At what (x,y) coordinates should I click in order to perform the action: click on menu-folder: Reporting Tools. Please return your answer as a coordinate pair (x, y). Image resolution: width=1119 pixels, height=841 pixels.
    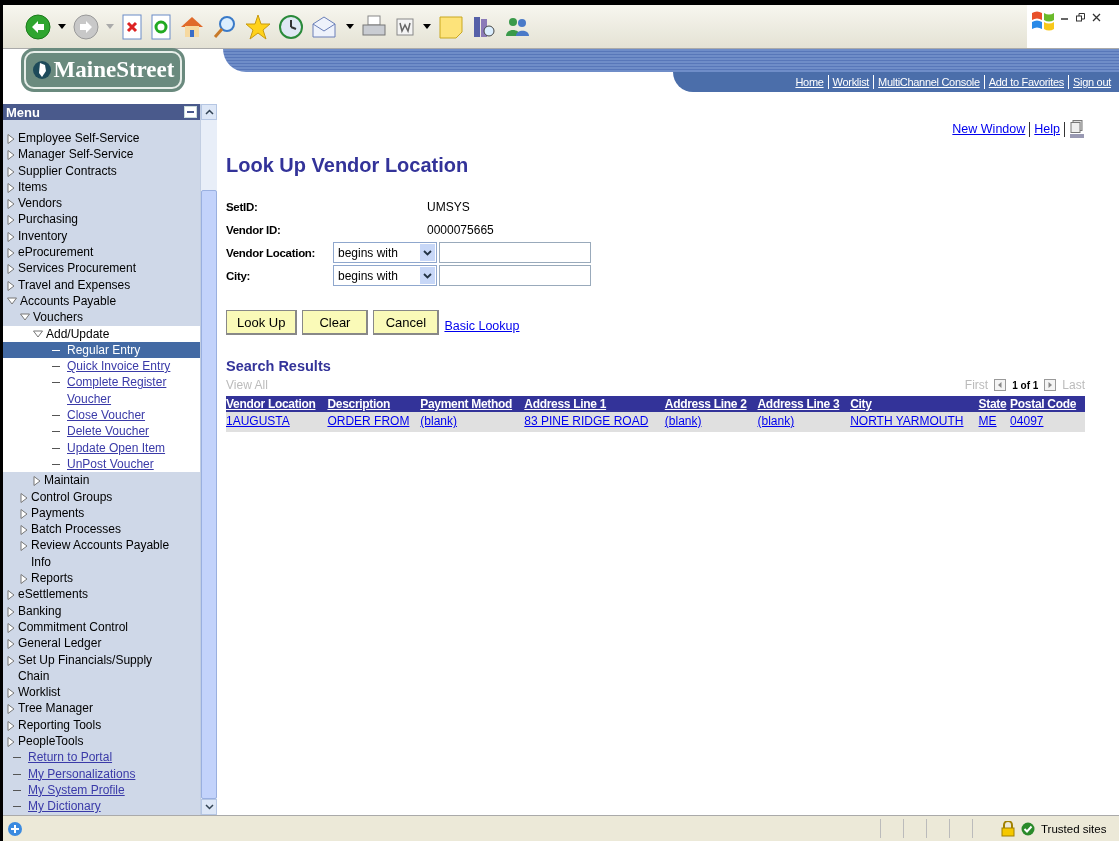
    Looking at the image, I should click on (60, 724).